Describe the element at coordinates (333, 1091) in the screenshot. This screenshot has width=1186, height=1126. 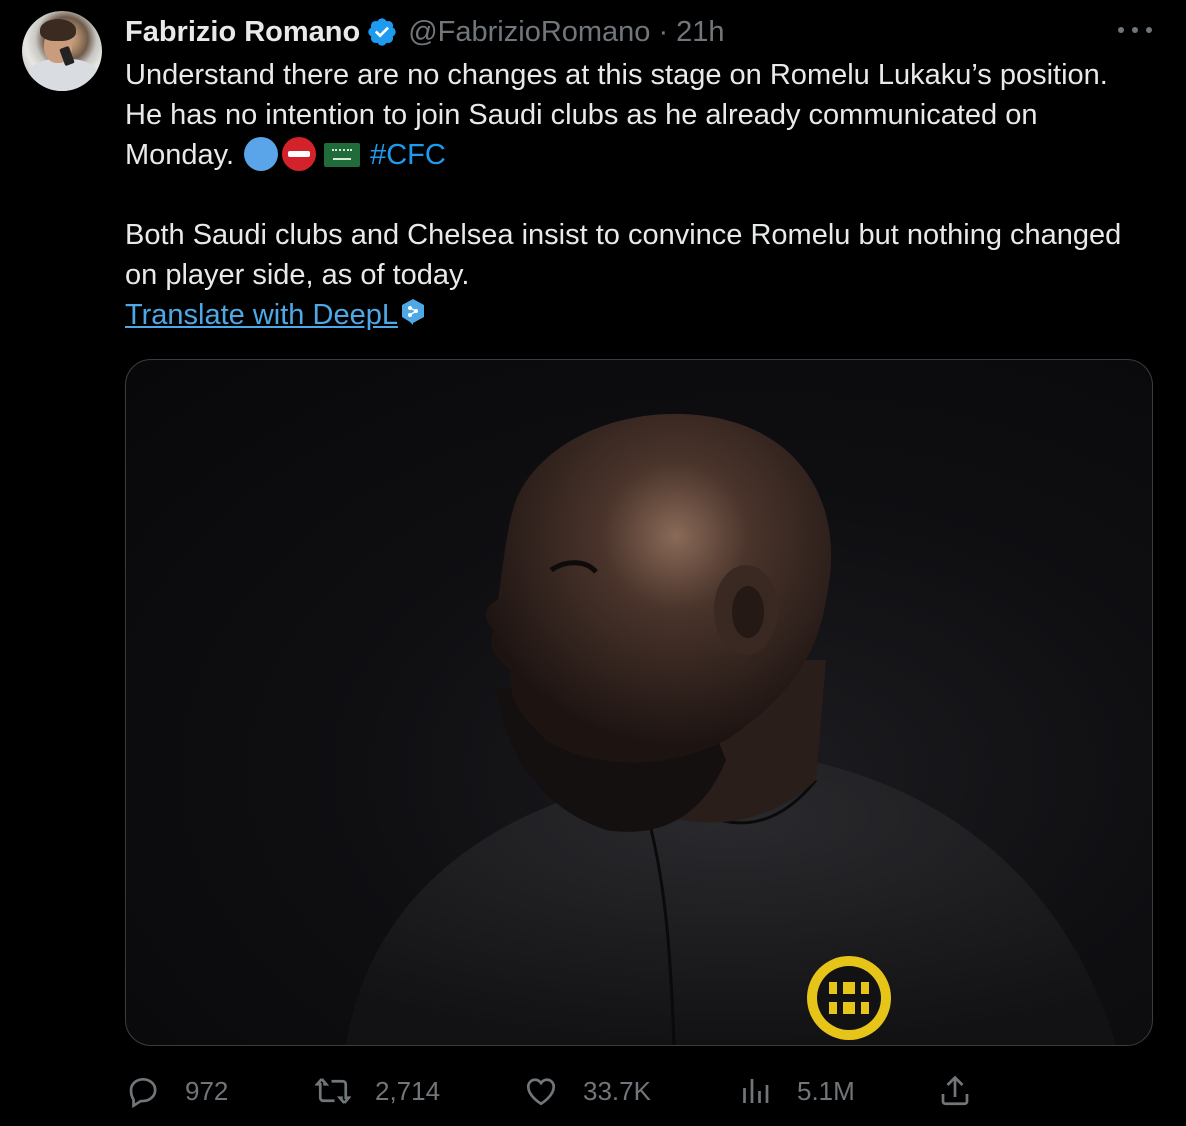
I see `retweet-icon` at that location.